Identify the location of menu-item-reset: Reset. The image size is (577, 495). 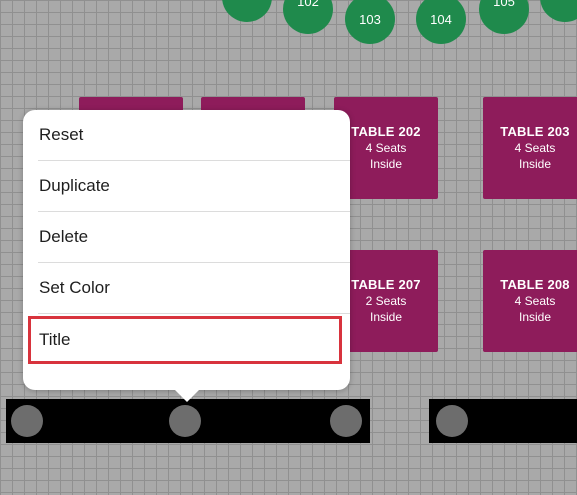
(194, 135).